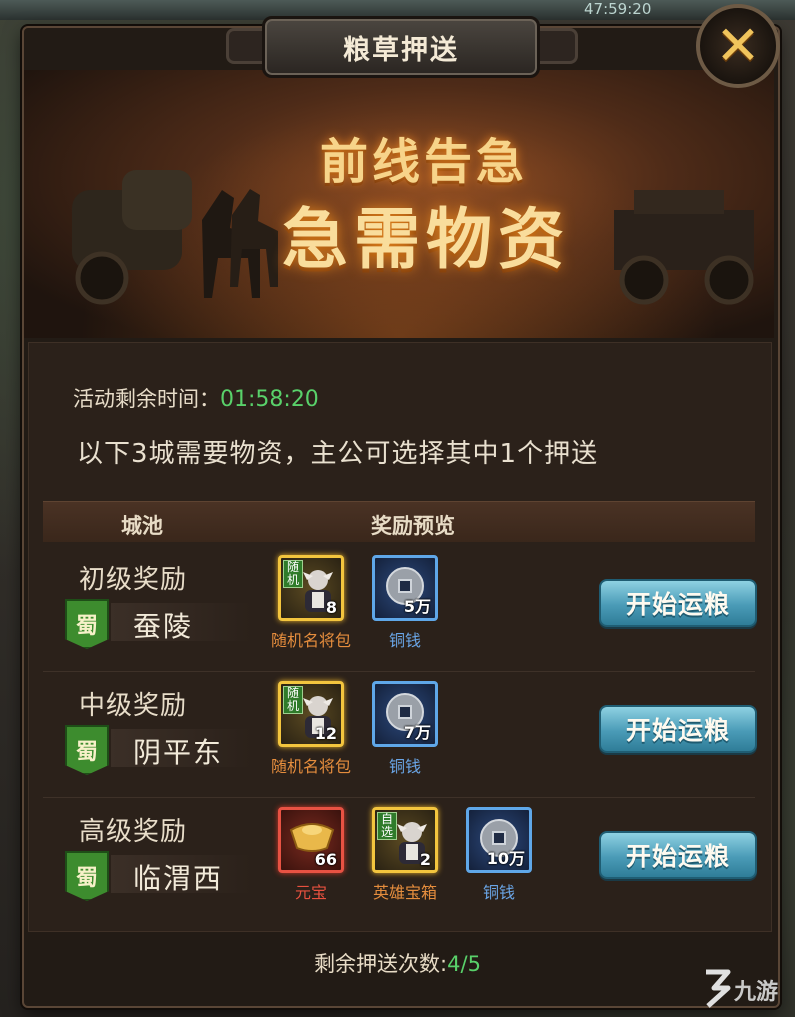 This screenshot has width=795, height=1017. Describe the element at coordinates (178, 878) in the screenshot. I see `city-name: 临渭西` at that location.